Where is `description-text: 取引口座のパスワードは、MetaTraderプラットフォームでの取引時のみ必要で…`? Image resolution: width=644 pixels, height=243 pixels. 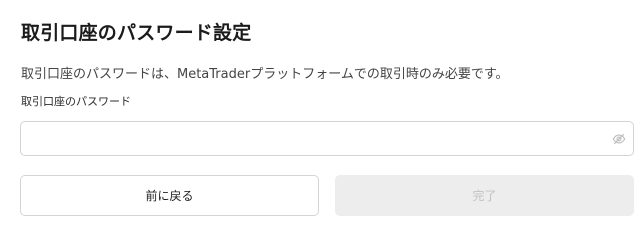 description-text: 取引口座のパスワードは、MetaTraderプラットフォームでの取引時のみ必要で… is located at coordinates (265, 74).